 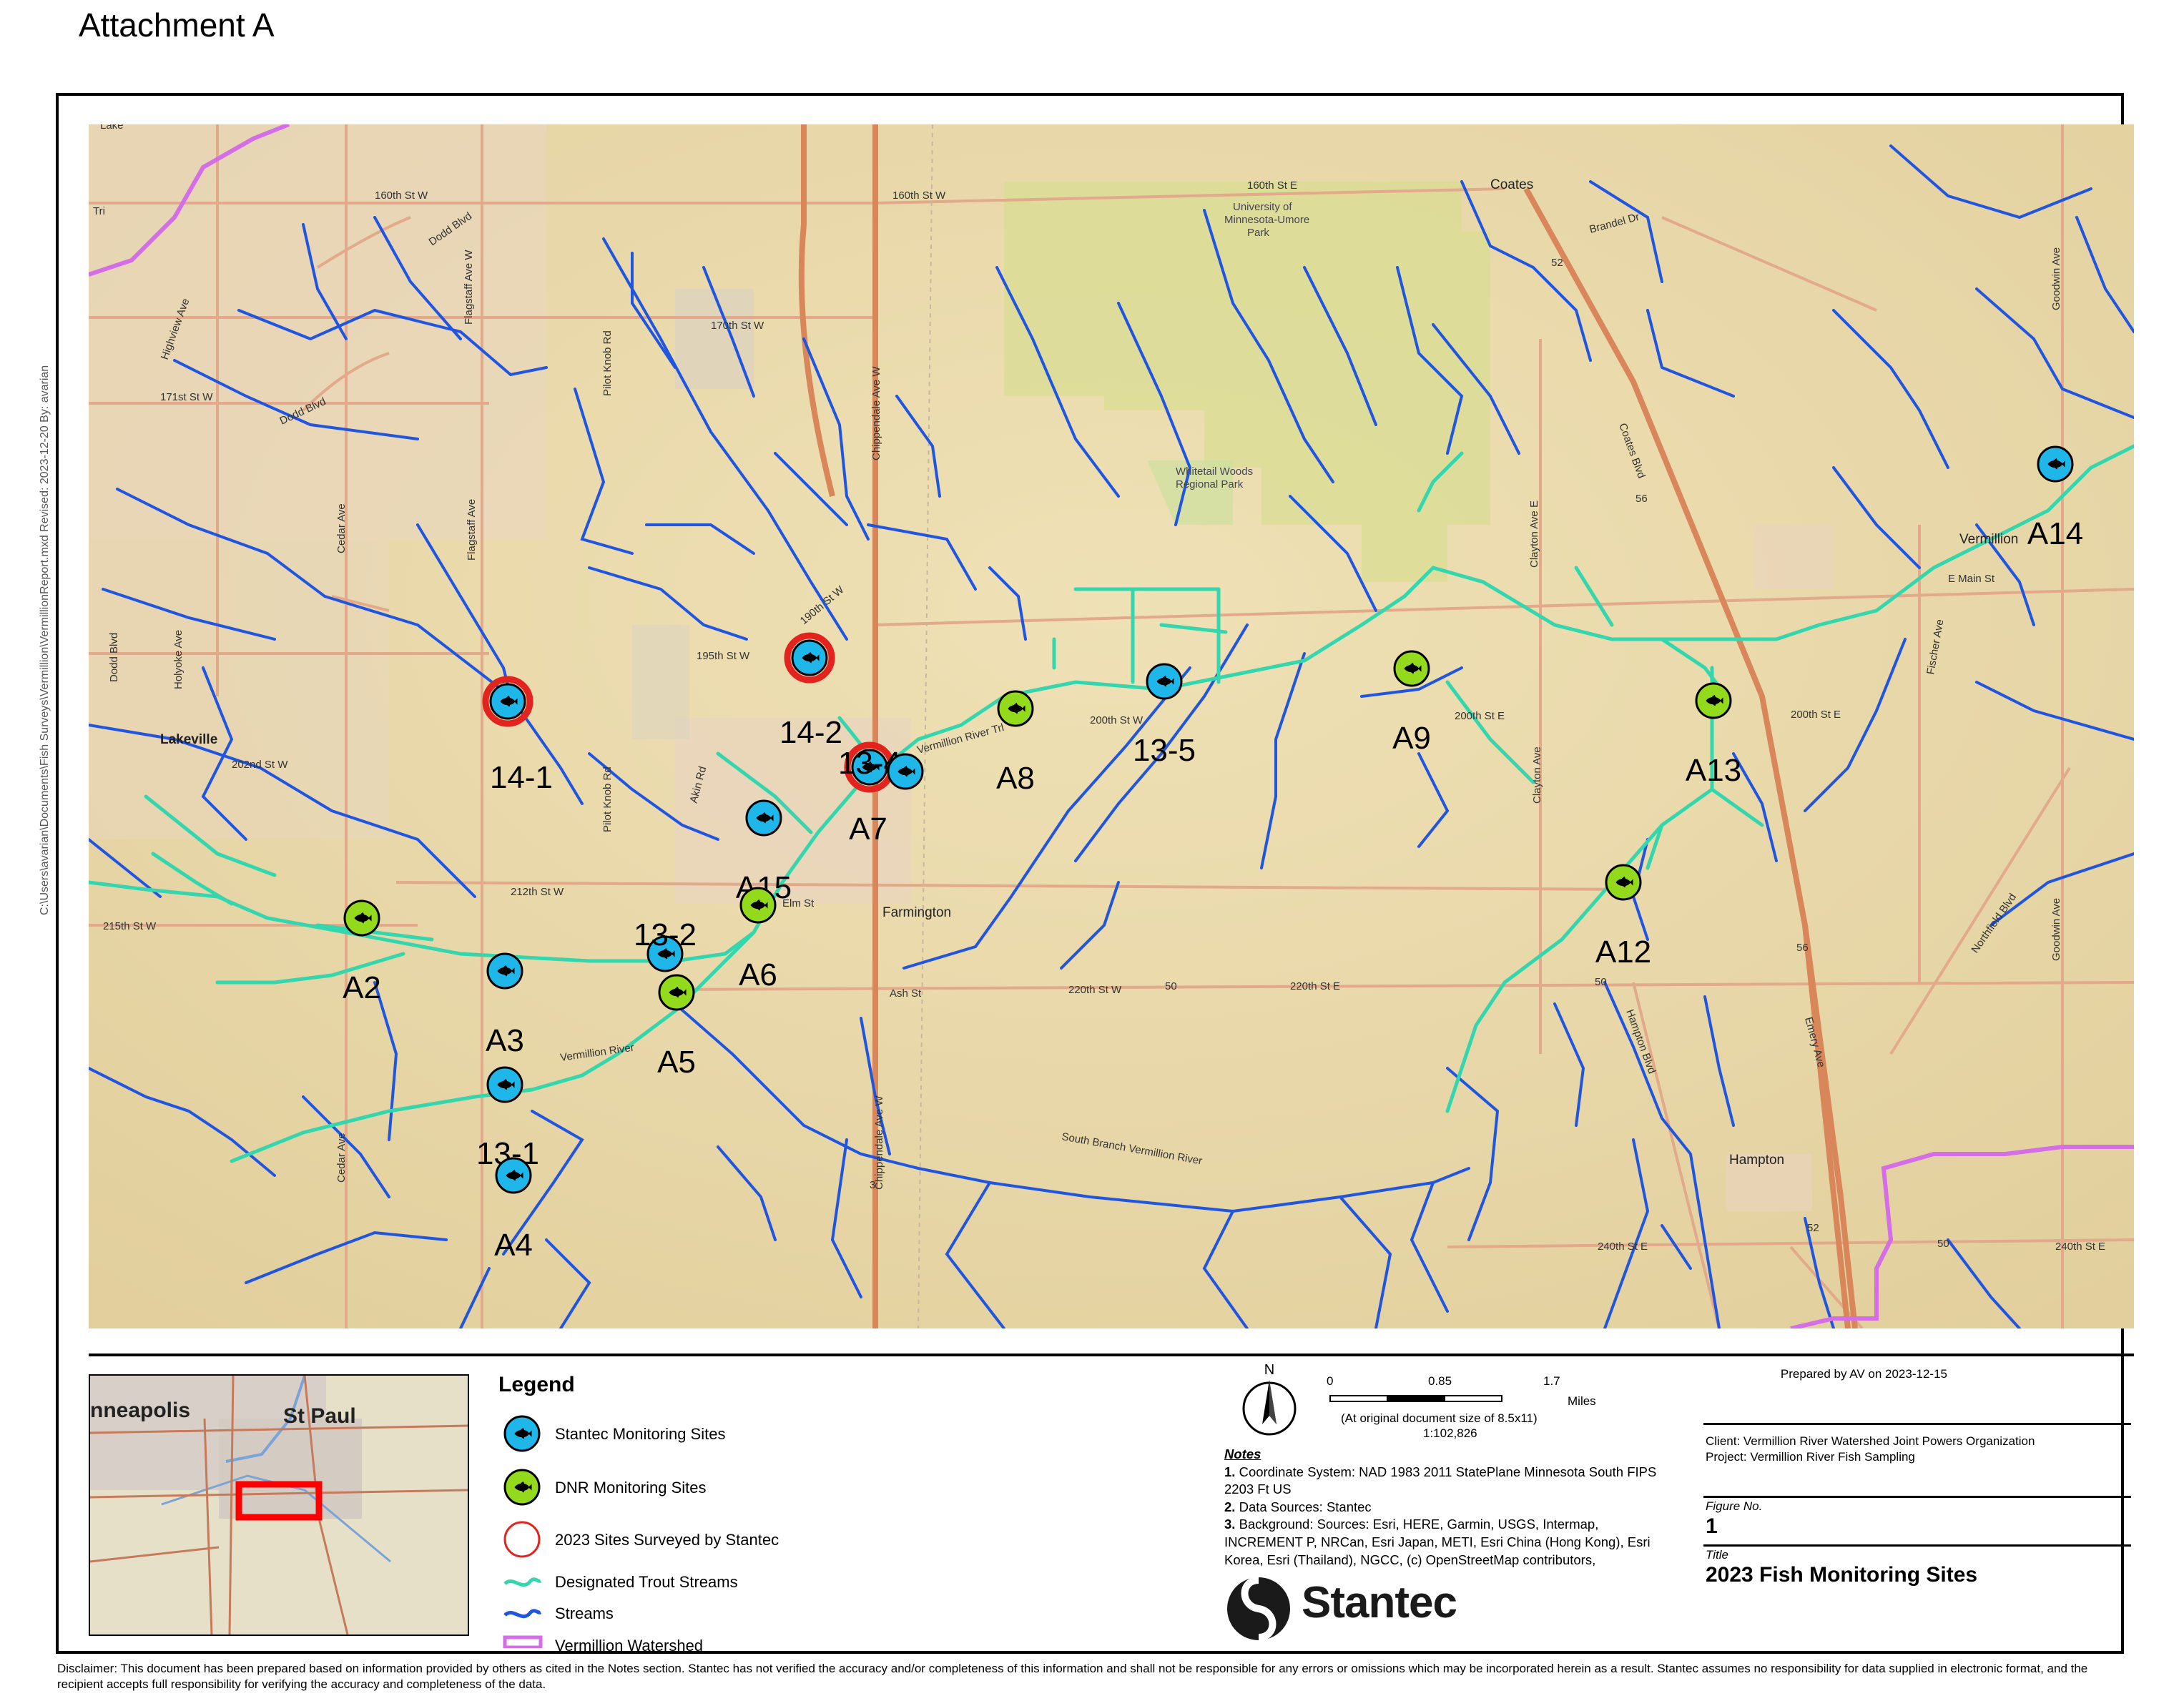 What do you see at coordinates (1269, 1399) in the screenshot?
I see `north-arrow: N` at bounding box center [1269, 1399].